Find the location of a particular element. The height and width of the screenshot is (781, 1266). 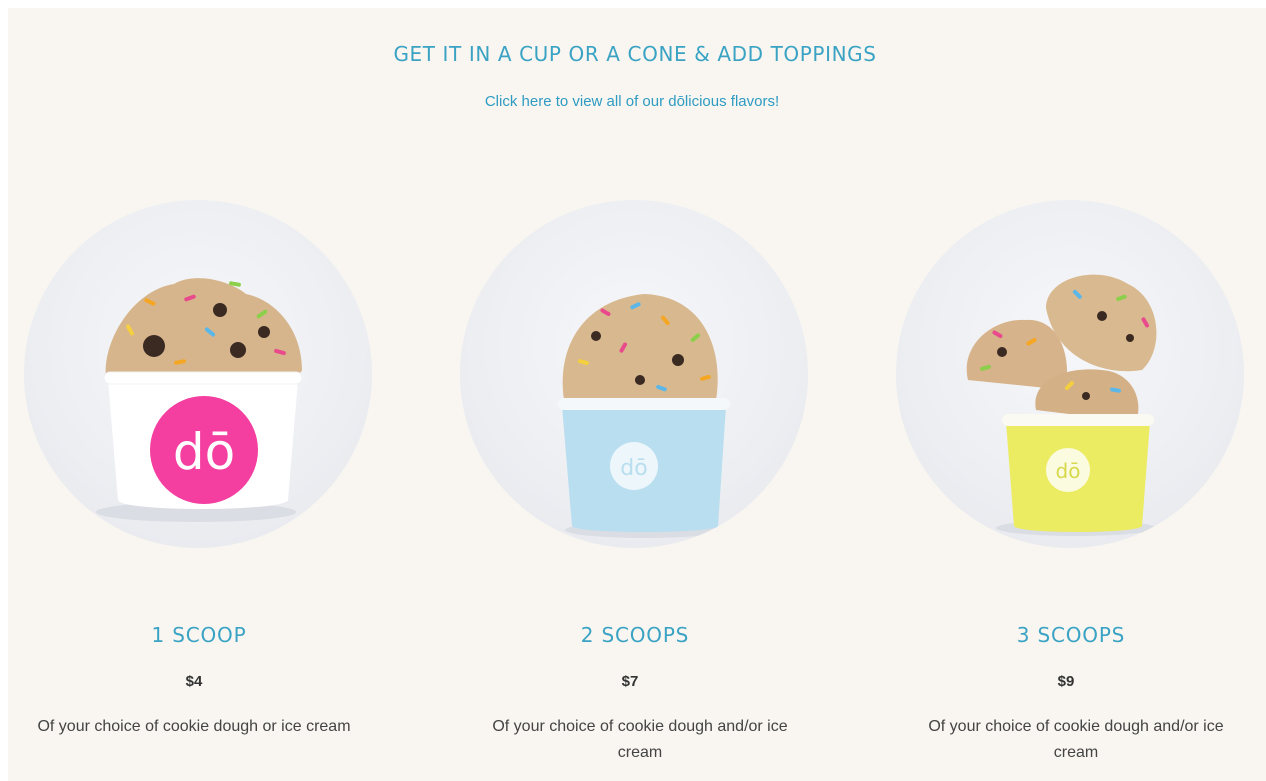

card-title: 3 SCOOPS is located at coordinates (1071, 635).